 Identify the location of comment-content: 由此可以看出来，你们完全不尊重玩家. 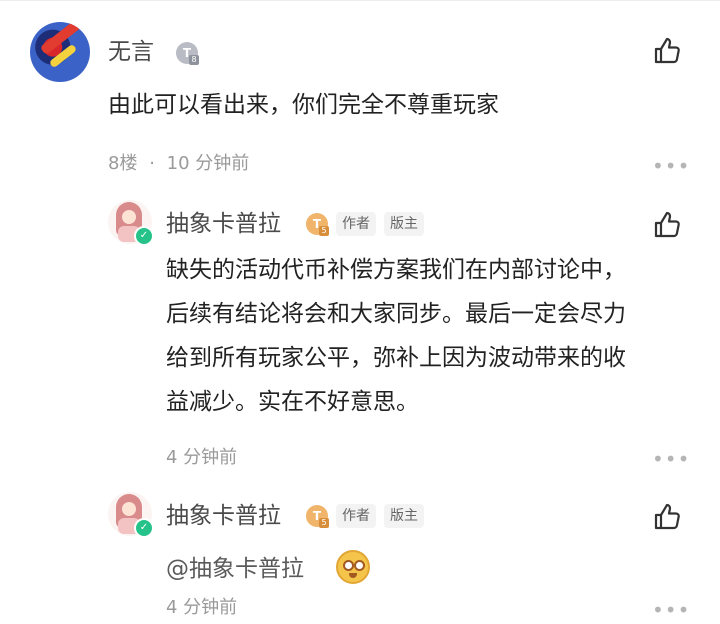
(303, 105).